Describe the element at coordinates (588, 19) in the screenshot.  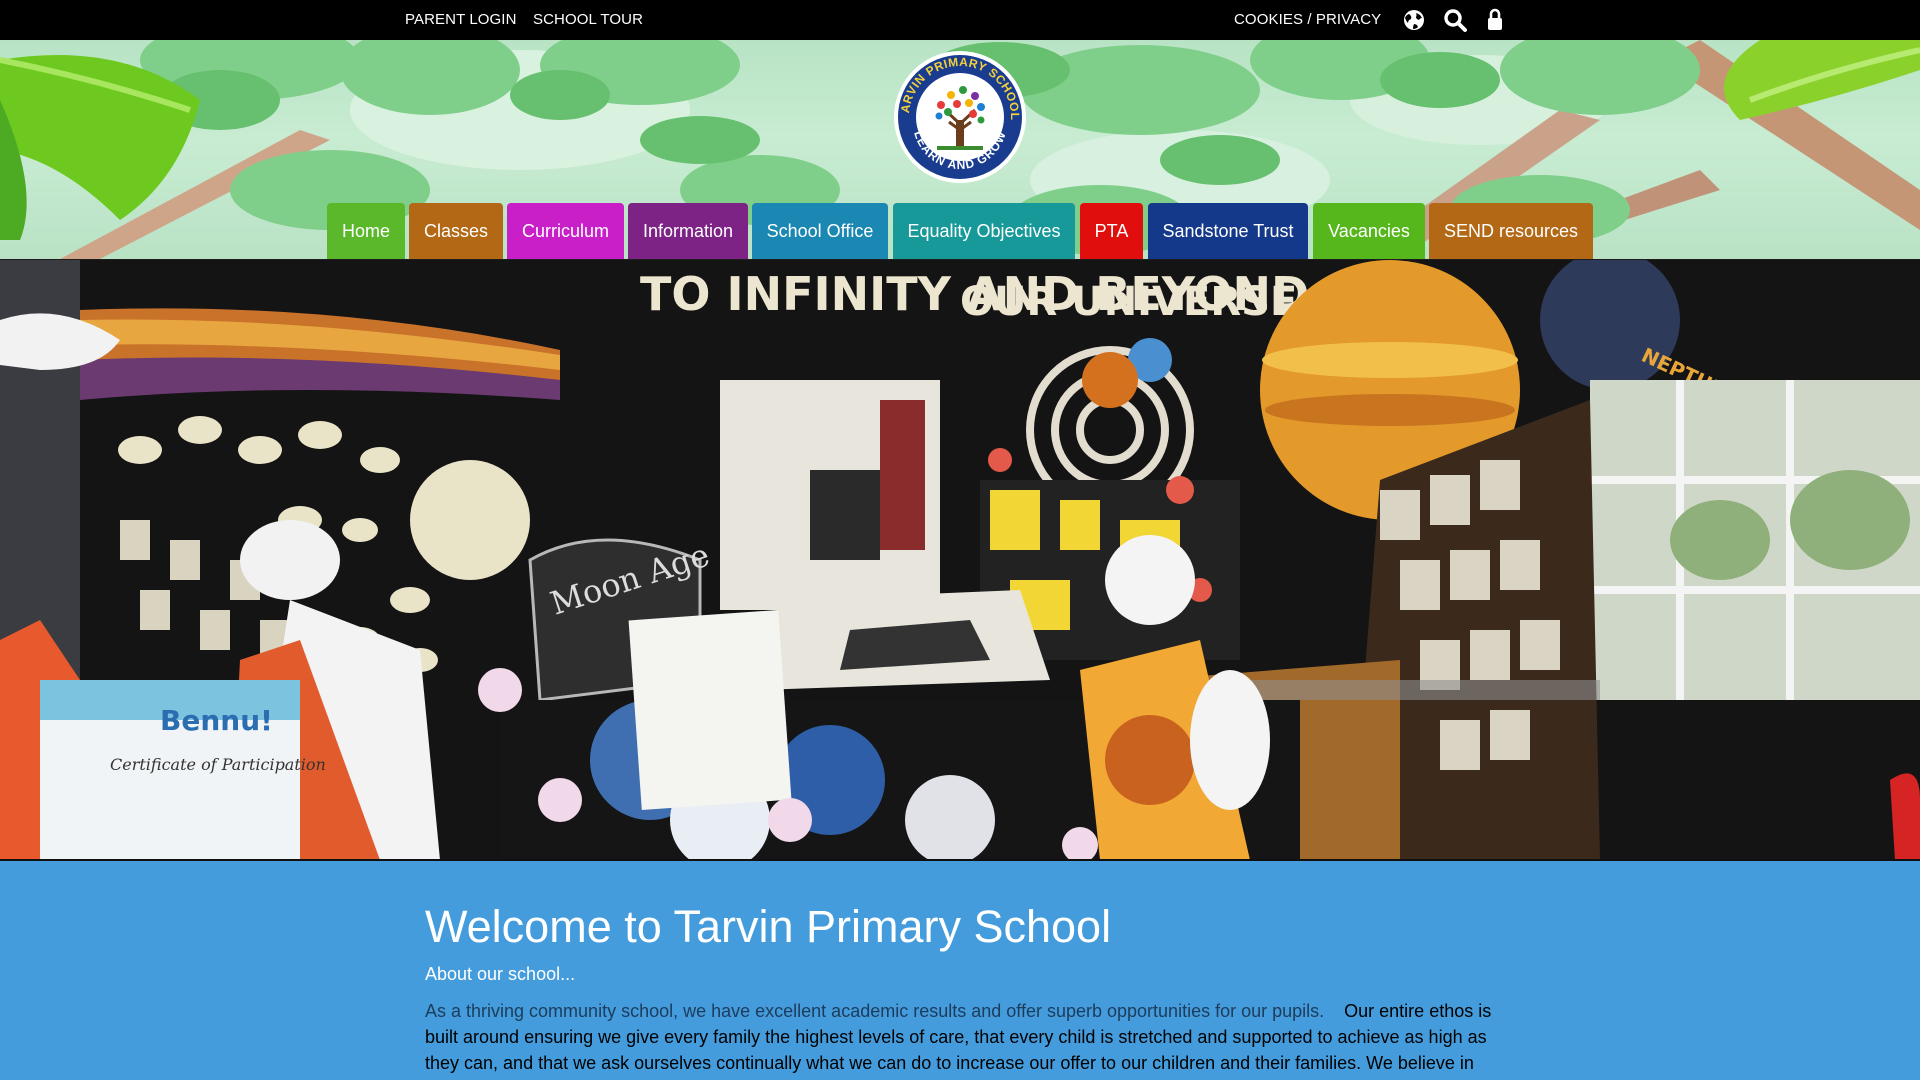
I see `school-tour-link: SCHOOL TOUR` at that location.